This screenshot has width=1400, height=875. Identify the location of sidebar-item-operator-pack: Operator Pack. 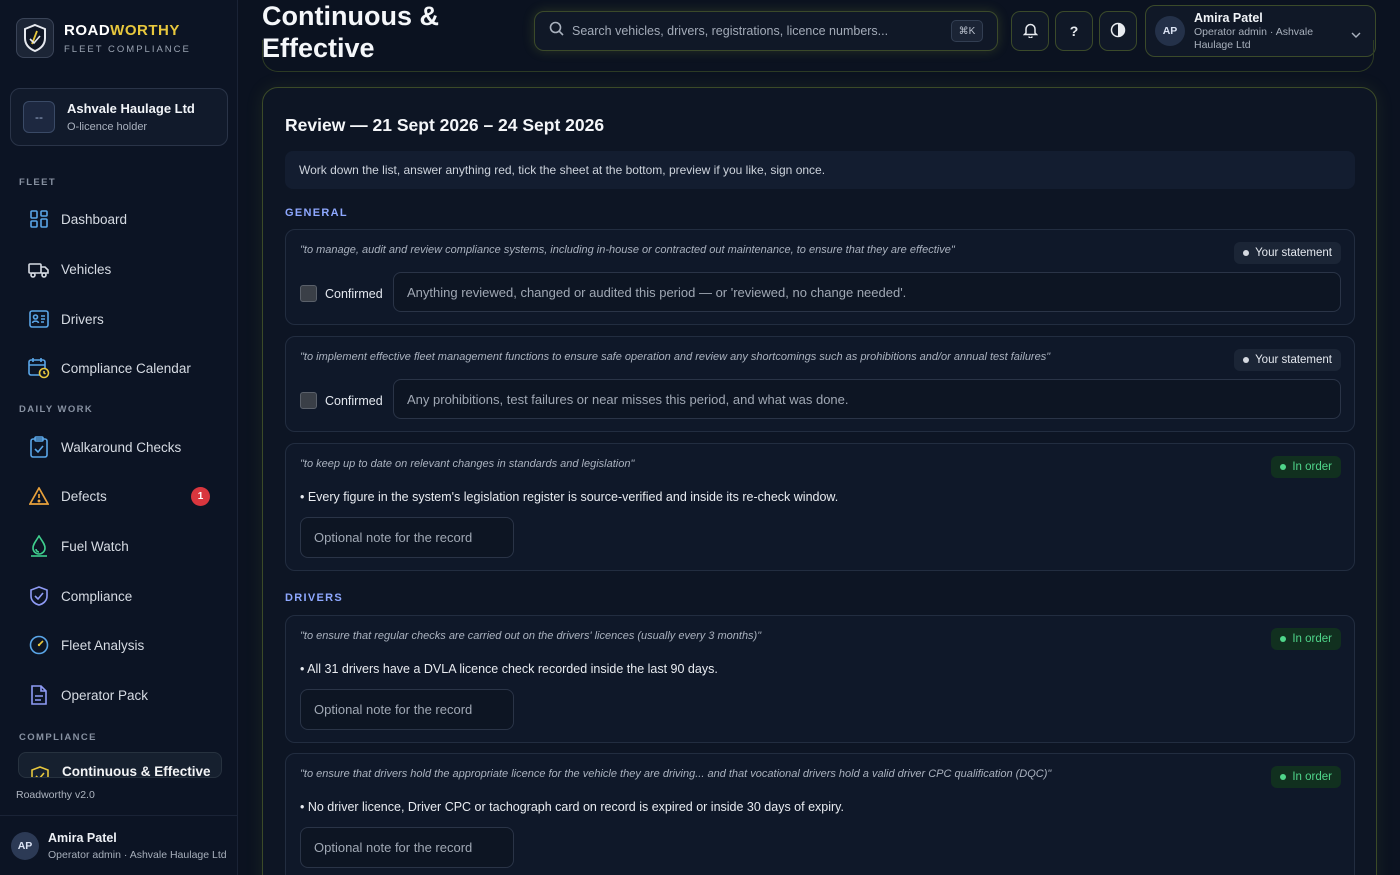
(120, 695).